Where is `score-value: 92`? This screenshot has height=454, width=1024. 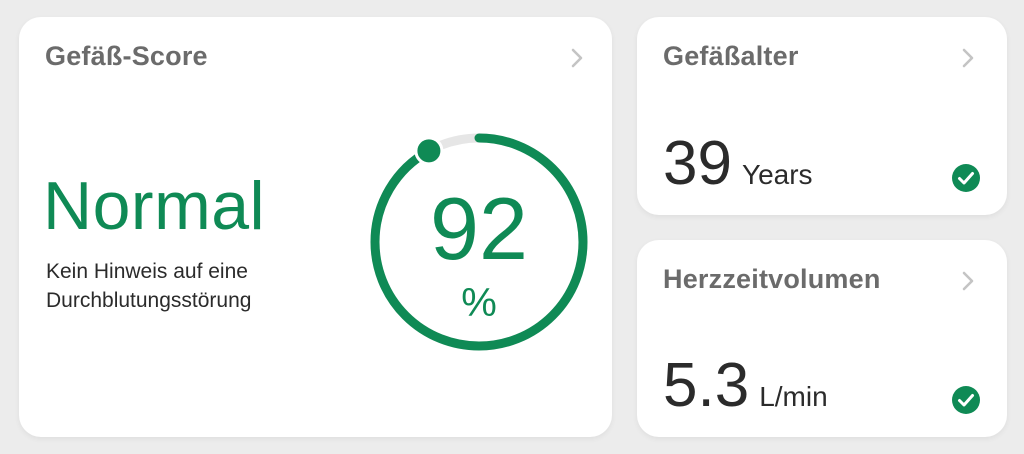 score-value: 92 is located at coordinates (479, 228).